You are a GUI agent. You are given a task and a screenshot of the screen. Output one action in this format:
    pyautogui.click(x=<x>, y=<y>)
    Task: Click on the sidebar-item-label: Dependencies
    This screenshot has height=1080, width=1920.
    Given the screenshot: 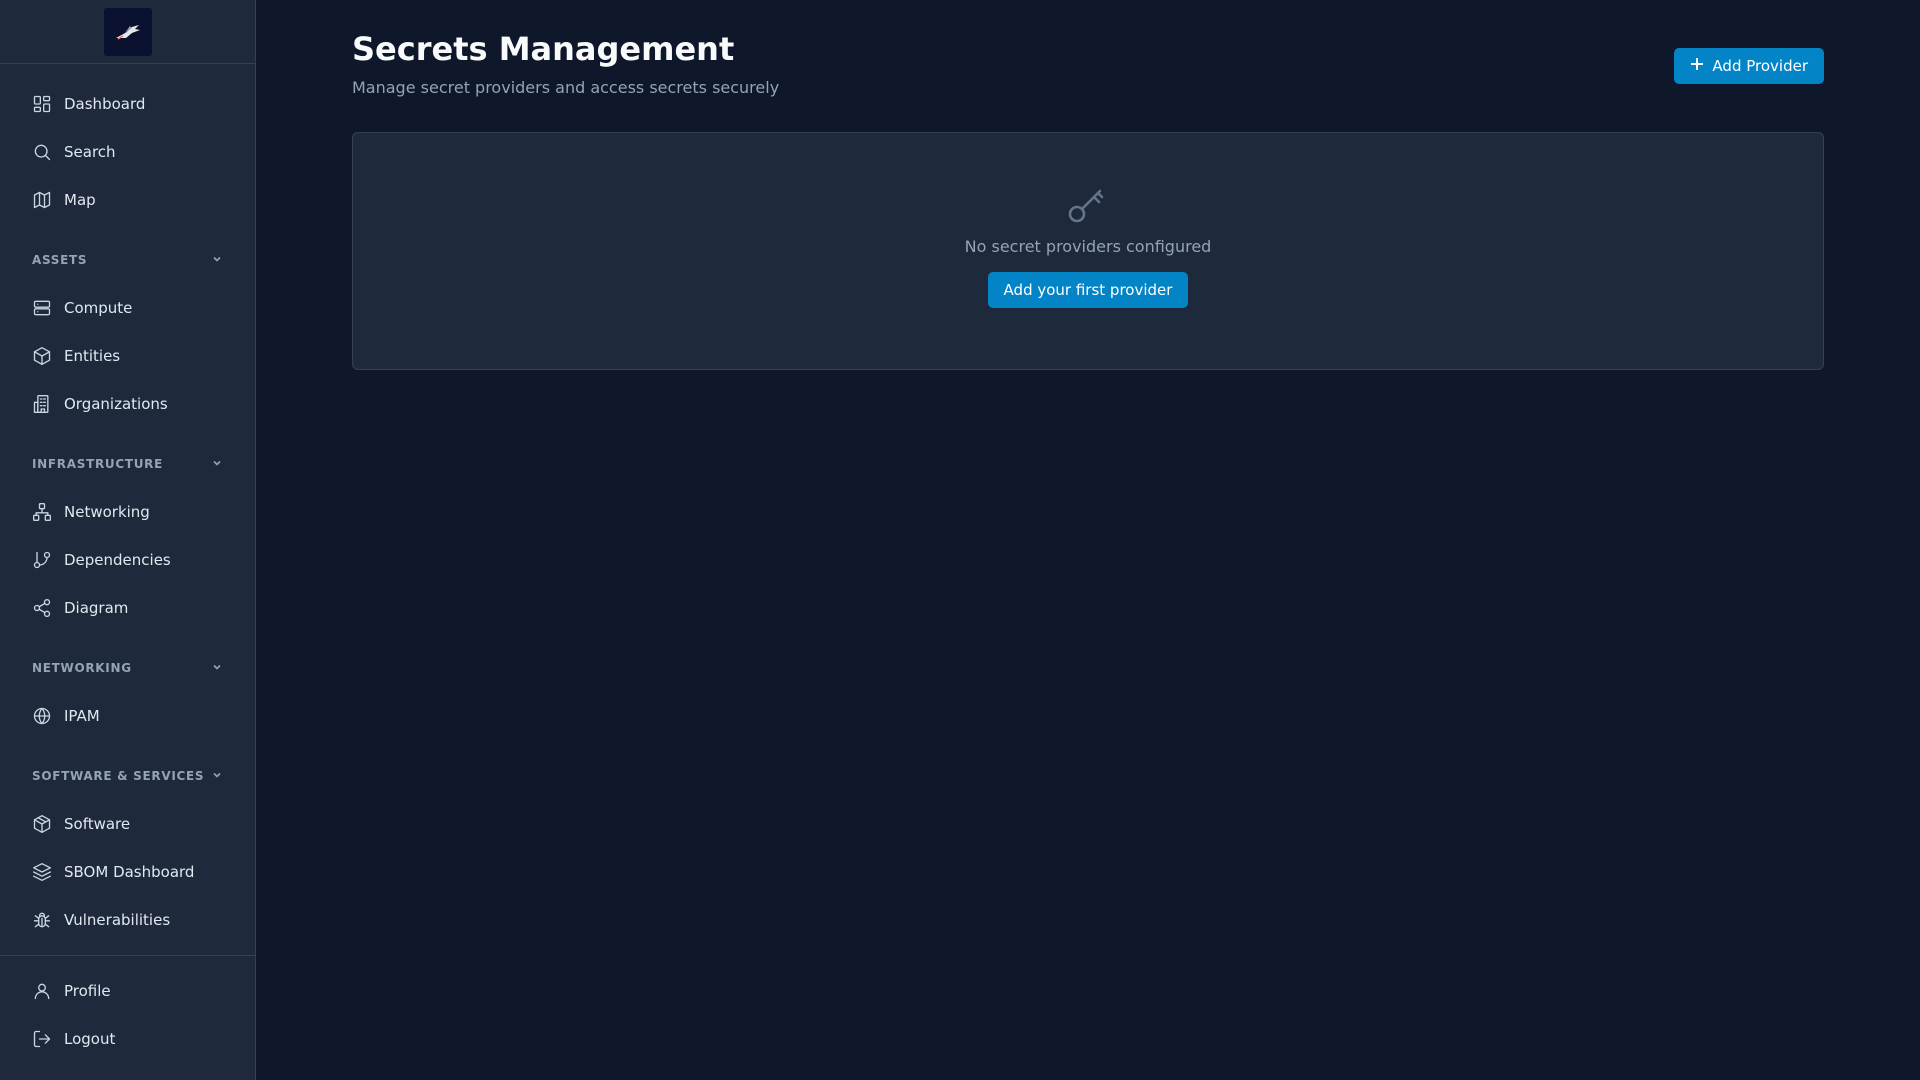 What is the action you would take?
    pyautogui.click(x=117, y=560)
    